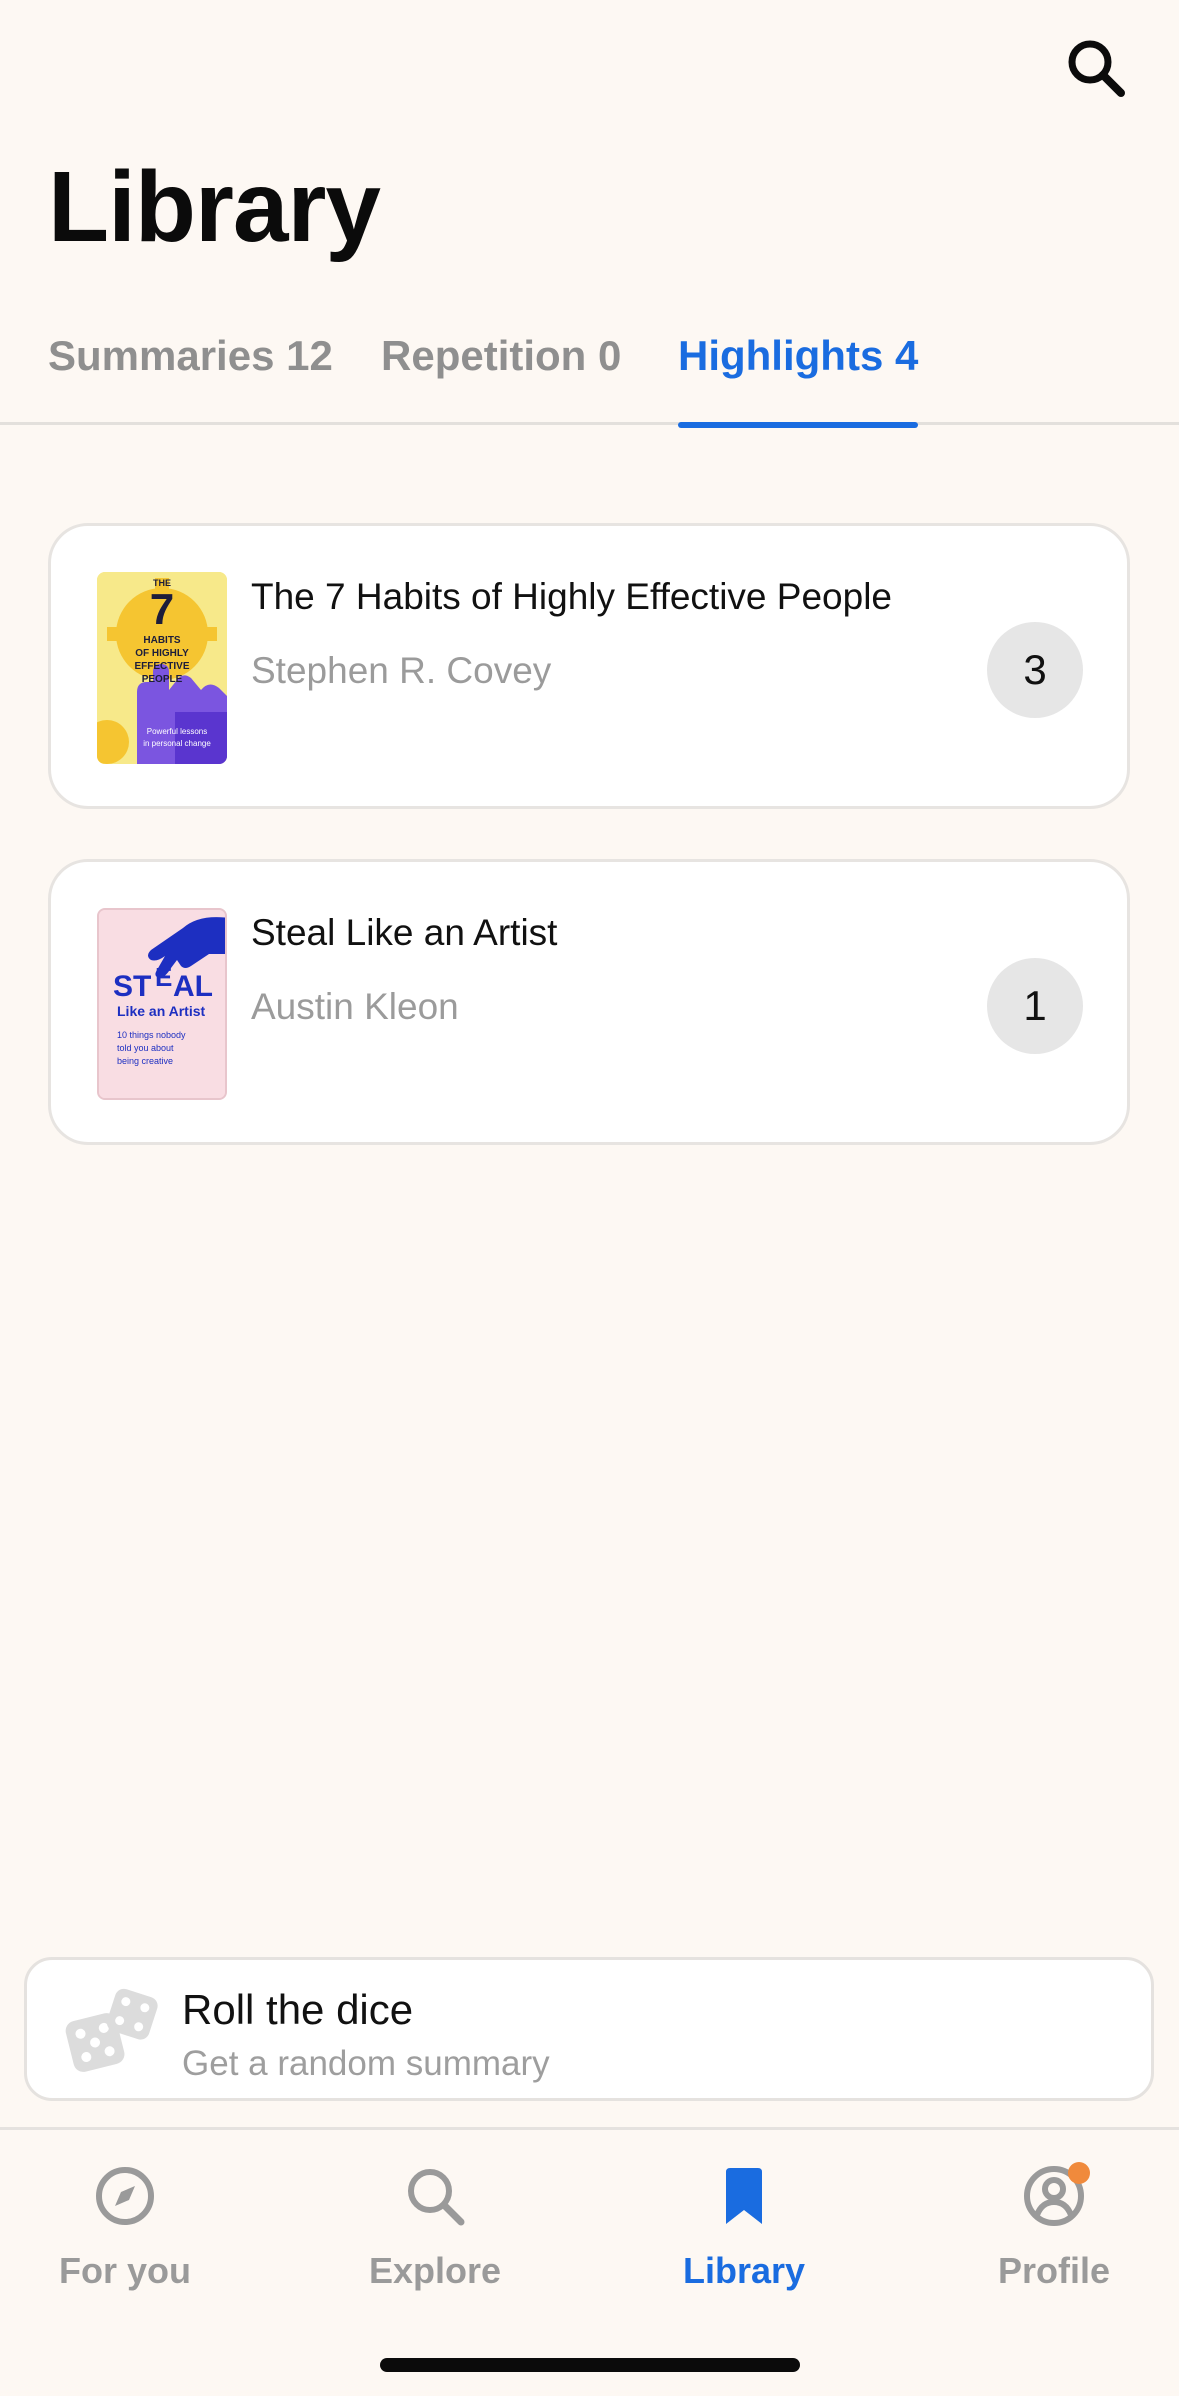 Image resolution: width=1179 pixels, height=2396 pixels. Describe the element at coordinates (177, 743) in the screenshot. I see `cover-tagline: in personal change` at that location.